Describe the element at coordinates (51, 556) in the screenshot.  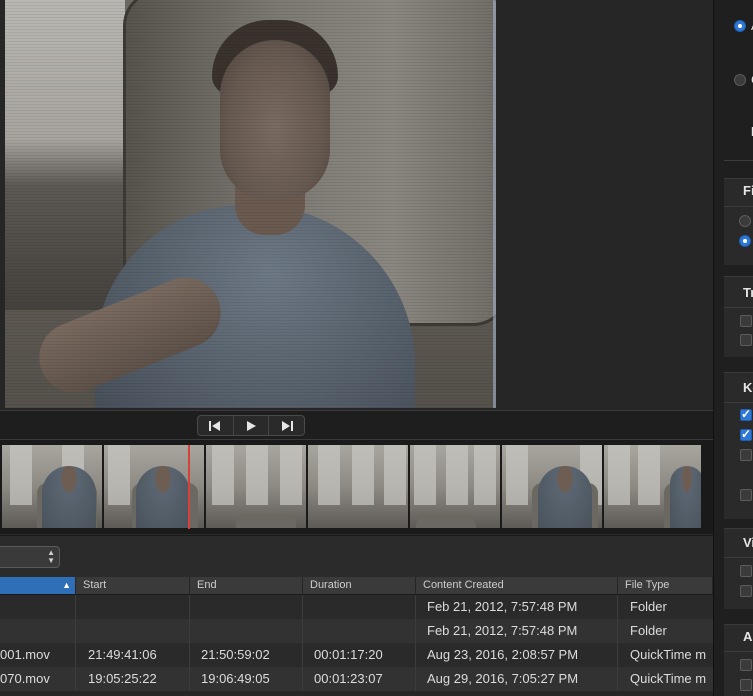
I see `popup-arrows-icon: ▲ ▼` at that location.